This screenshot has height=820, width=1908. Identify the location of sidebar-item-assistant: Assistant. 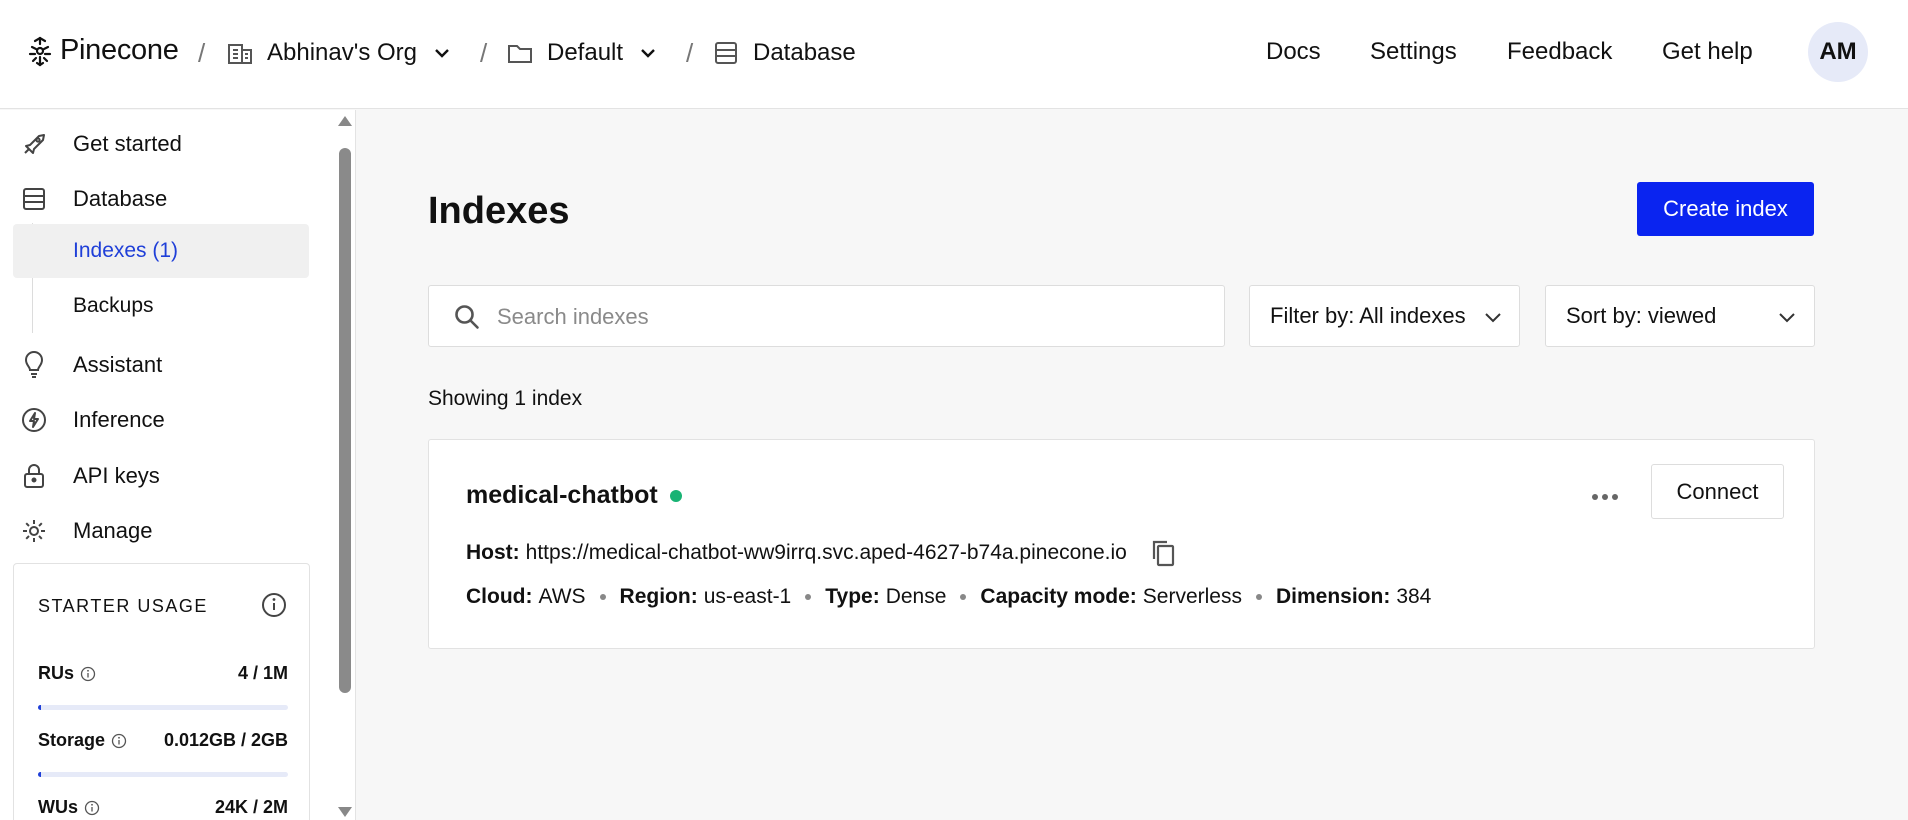
(160, 365).